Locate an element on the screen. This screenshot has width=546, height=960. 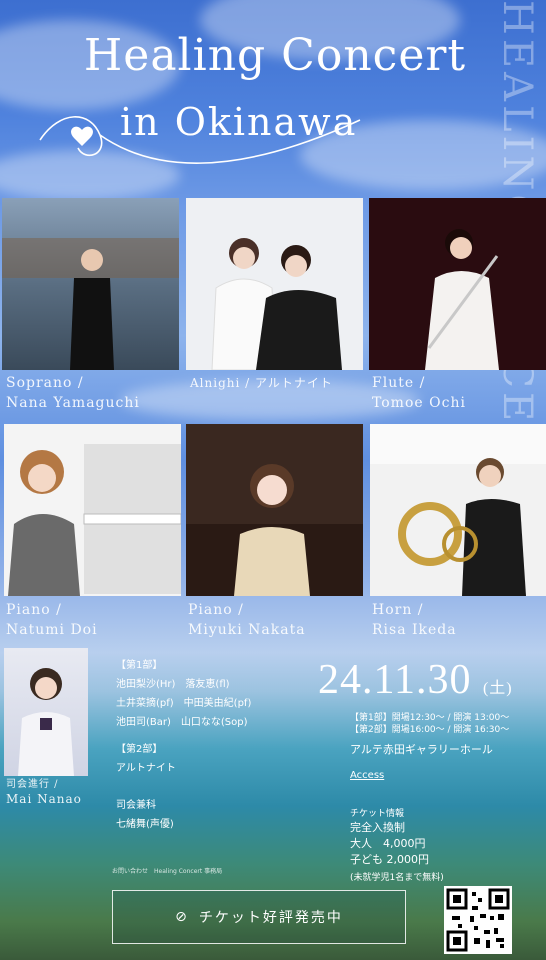
ticket-system: 完全入換制 is located at coordinates (377, 827).